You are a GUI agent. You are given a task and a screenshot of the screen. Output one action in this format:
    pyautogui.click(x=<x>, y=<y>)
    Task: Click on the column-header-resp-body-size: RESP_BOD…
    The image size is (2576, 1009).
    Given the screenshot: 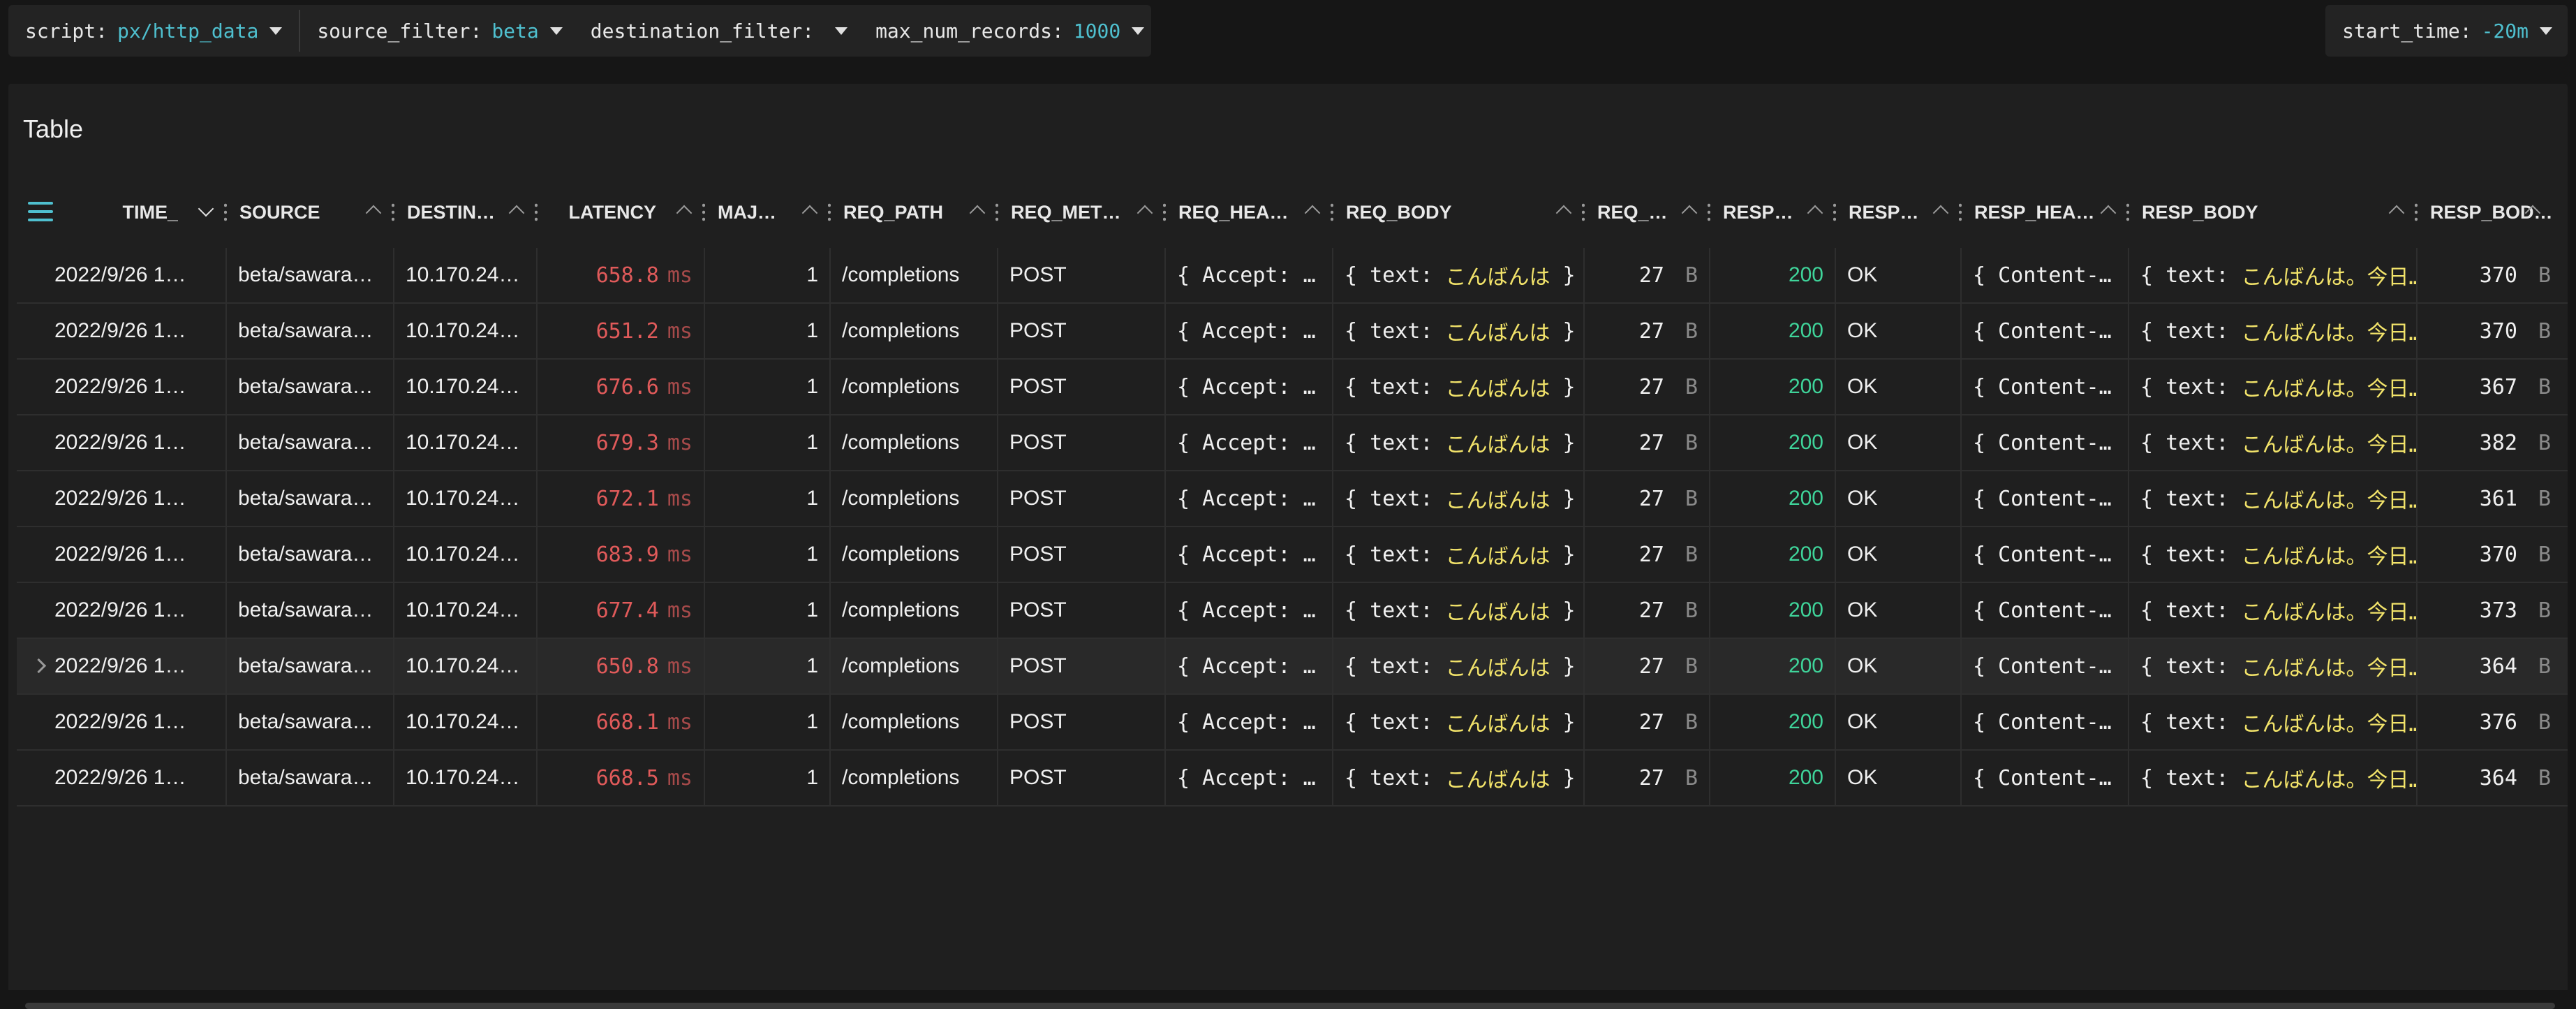 What is the action you would take?
    pyautogui.click(x=2486, y=212)
    